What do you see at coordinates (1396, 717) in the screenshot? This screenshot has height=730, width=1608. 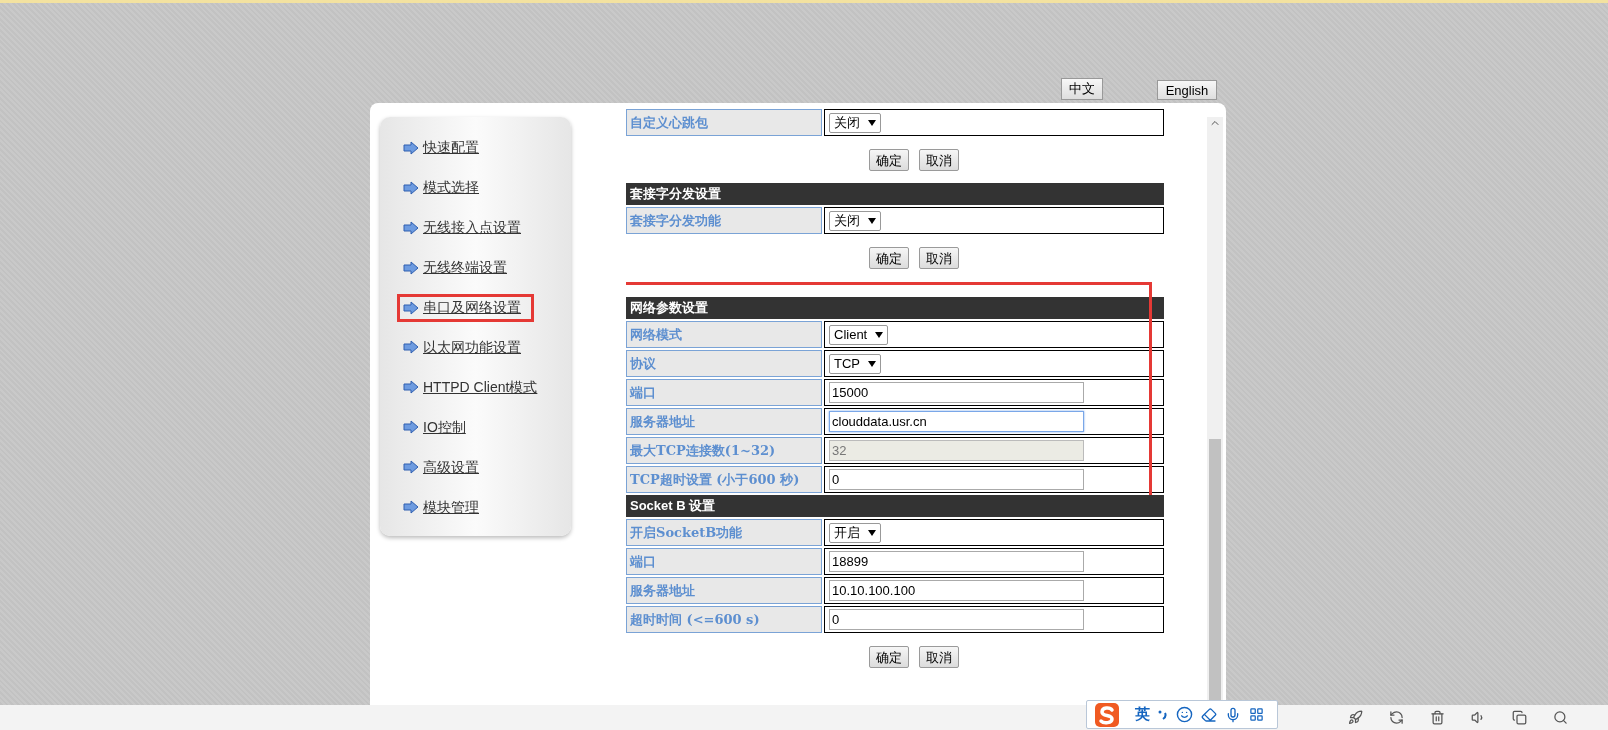 I see `refresh-icon` at bounding box center [1396, 717].